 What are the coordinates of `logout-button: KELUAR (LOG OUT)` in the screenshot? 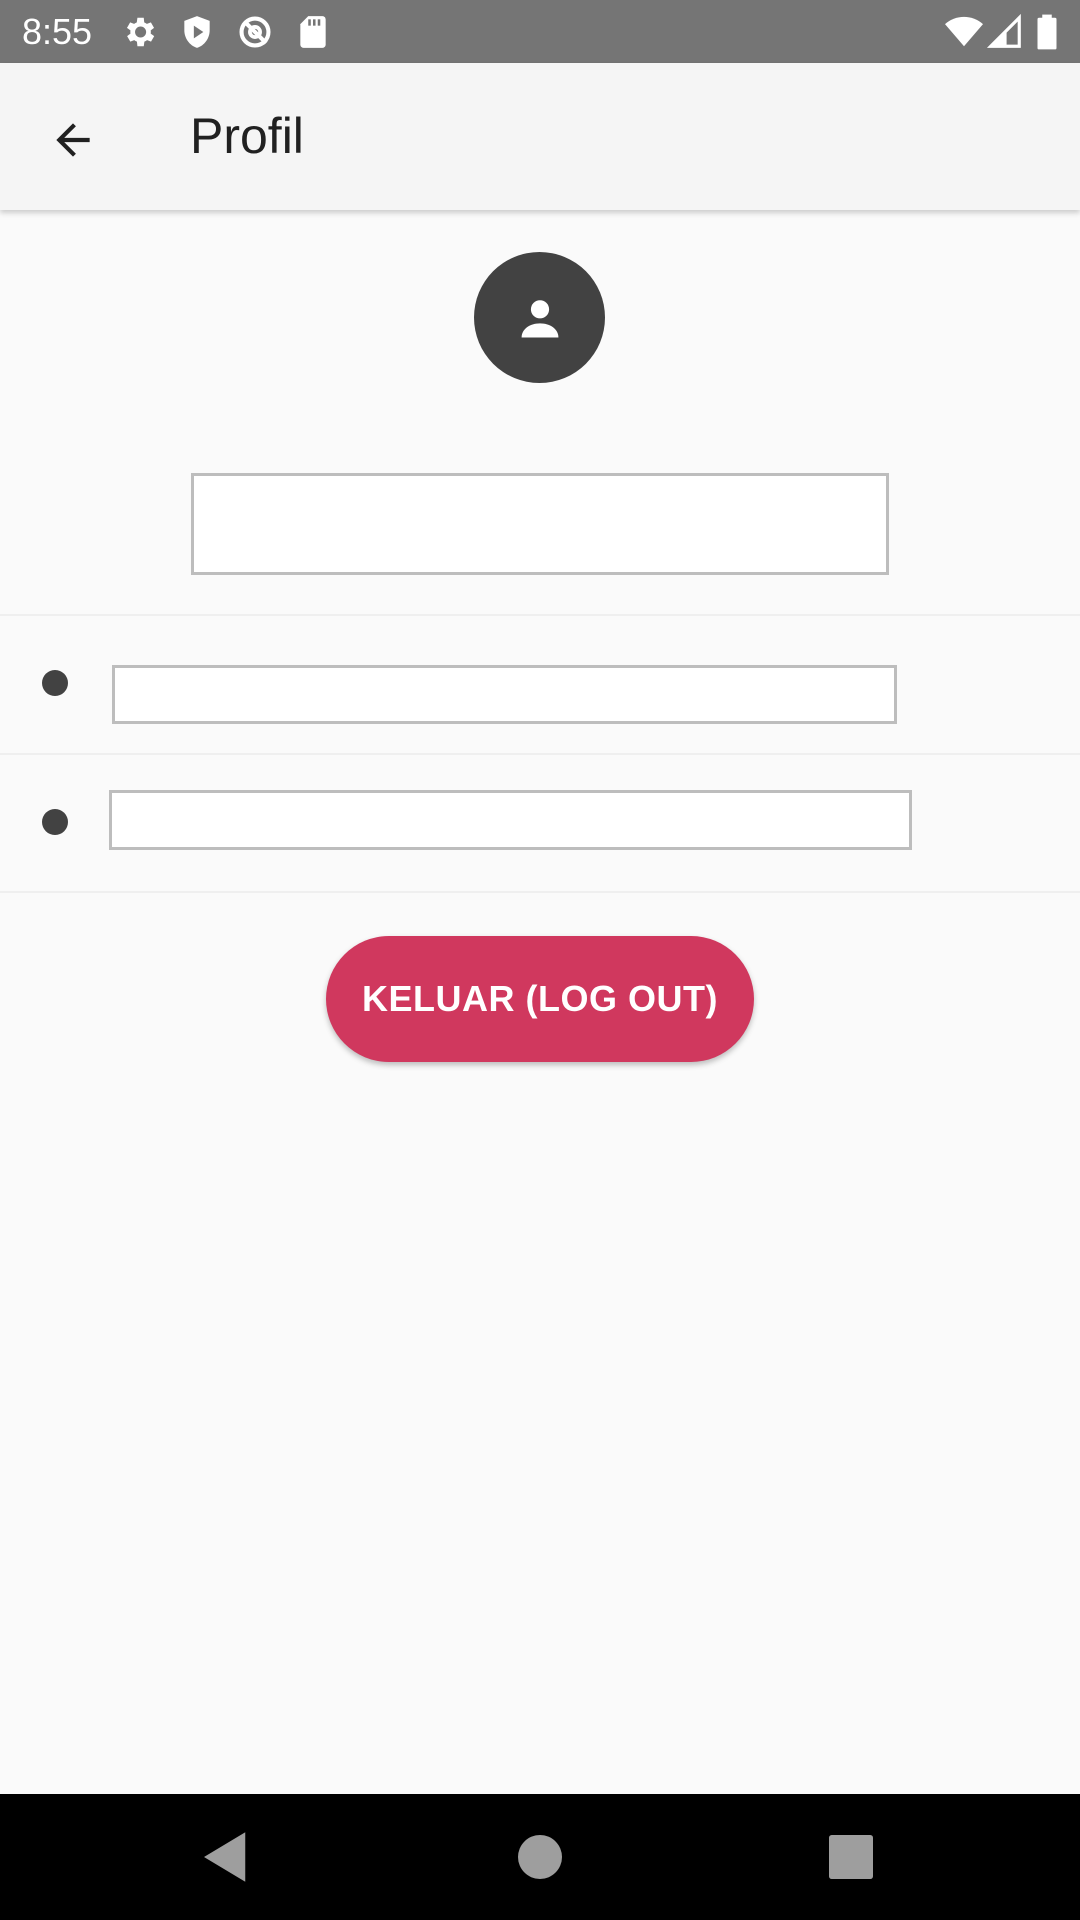 It's located at (540, 999).